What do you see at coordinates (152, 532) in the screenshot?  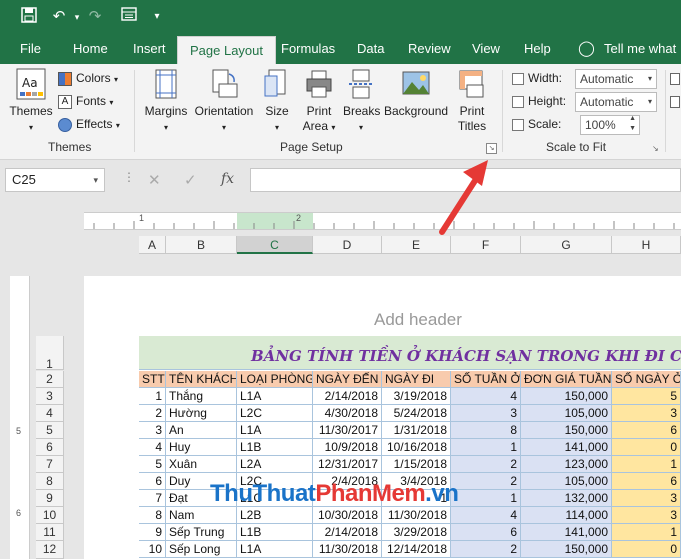 I see `table-cell: 9` at bounding box center [152, 532].